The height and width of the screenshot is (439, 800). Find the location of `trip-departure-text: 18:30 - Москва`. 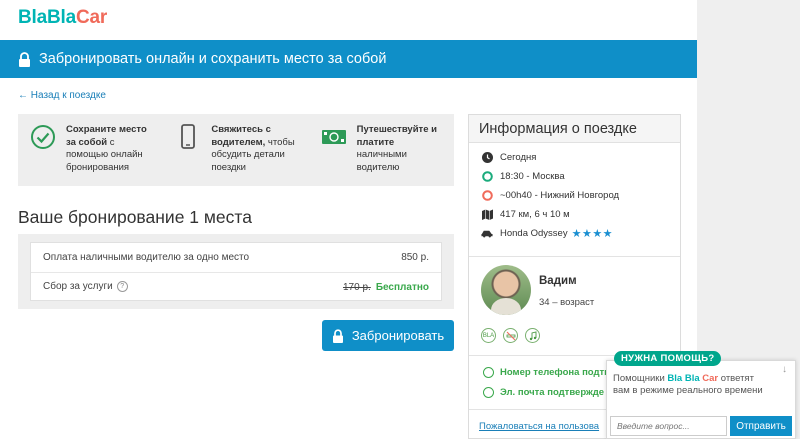

trip-departure-text: 18:30 - Москва is located at coordinates (532, 176).